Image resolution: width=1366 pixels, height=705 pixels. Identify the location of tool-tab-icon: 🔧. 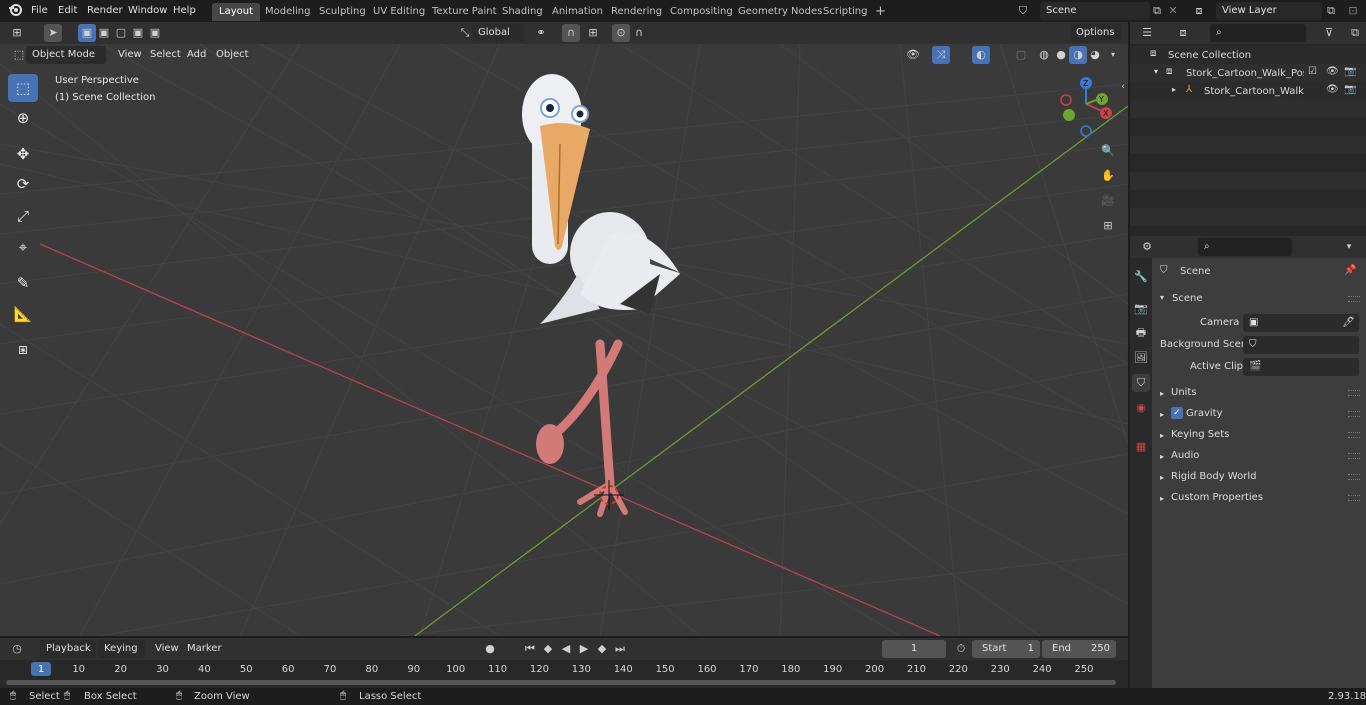
(1141, 277).